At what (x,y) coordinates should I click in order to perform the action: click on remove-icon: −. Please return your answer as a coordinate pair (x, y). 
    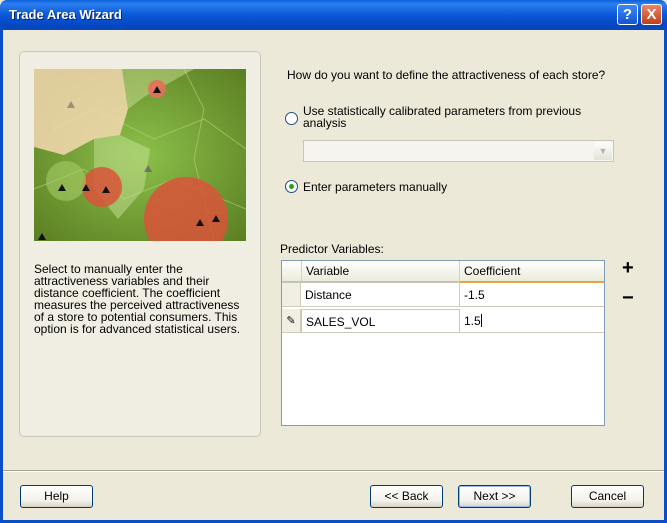
    Looking at the image, I should click on (628, 298).